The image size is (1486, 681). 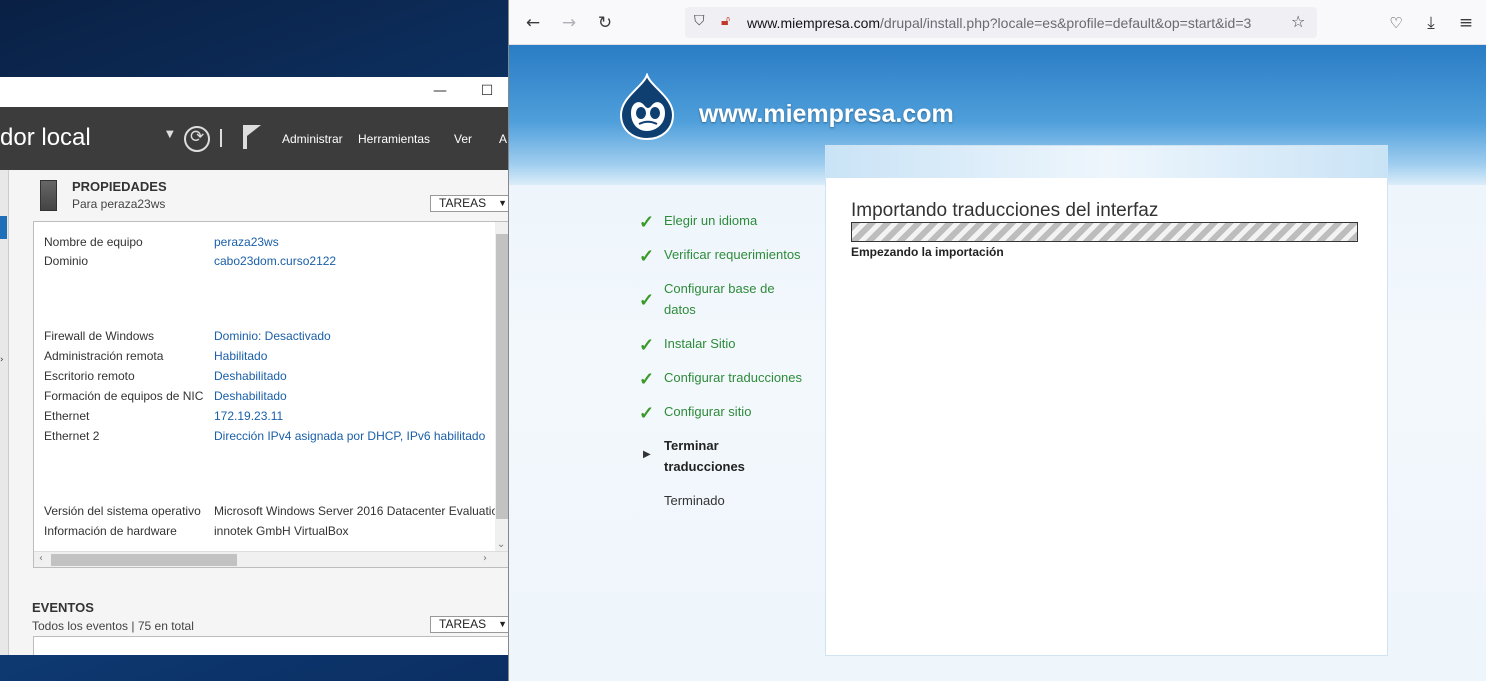 What do you see at coordinates (48, 195) in the screenshot?
I see `server-icon` at bounding box center [48, 195].